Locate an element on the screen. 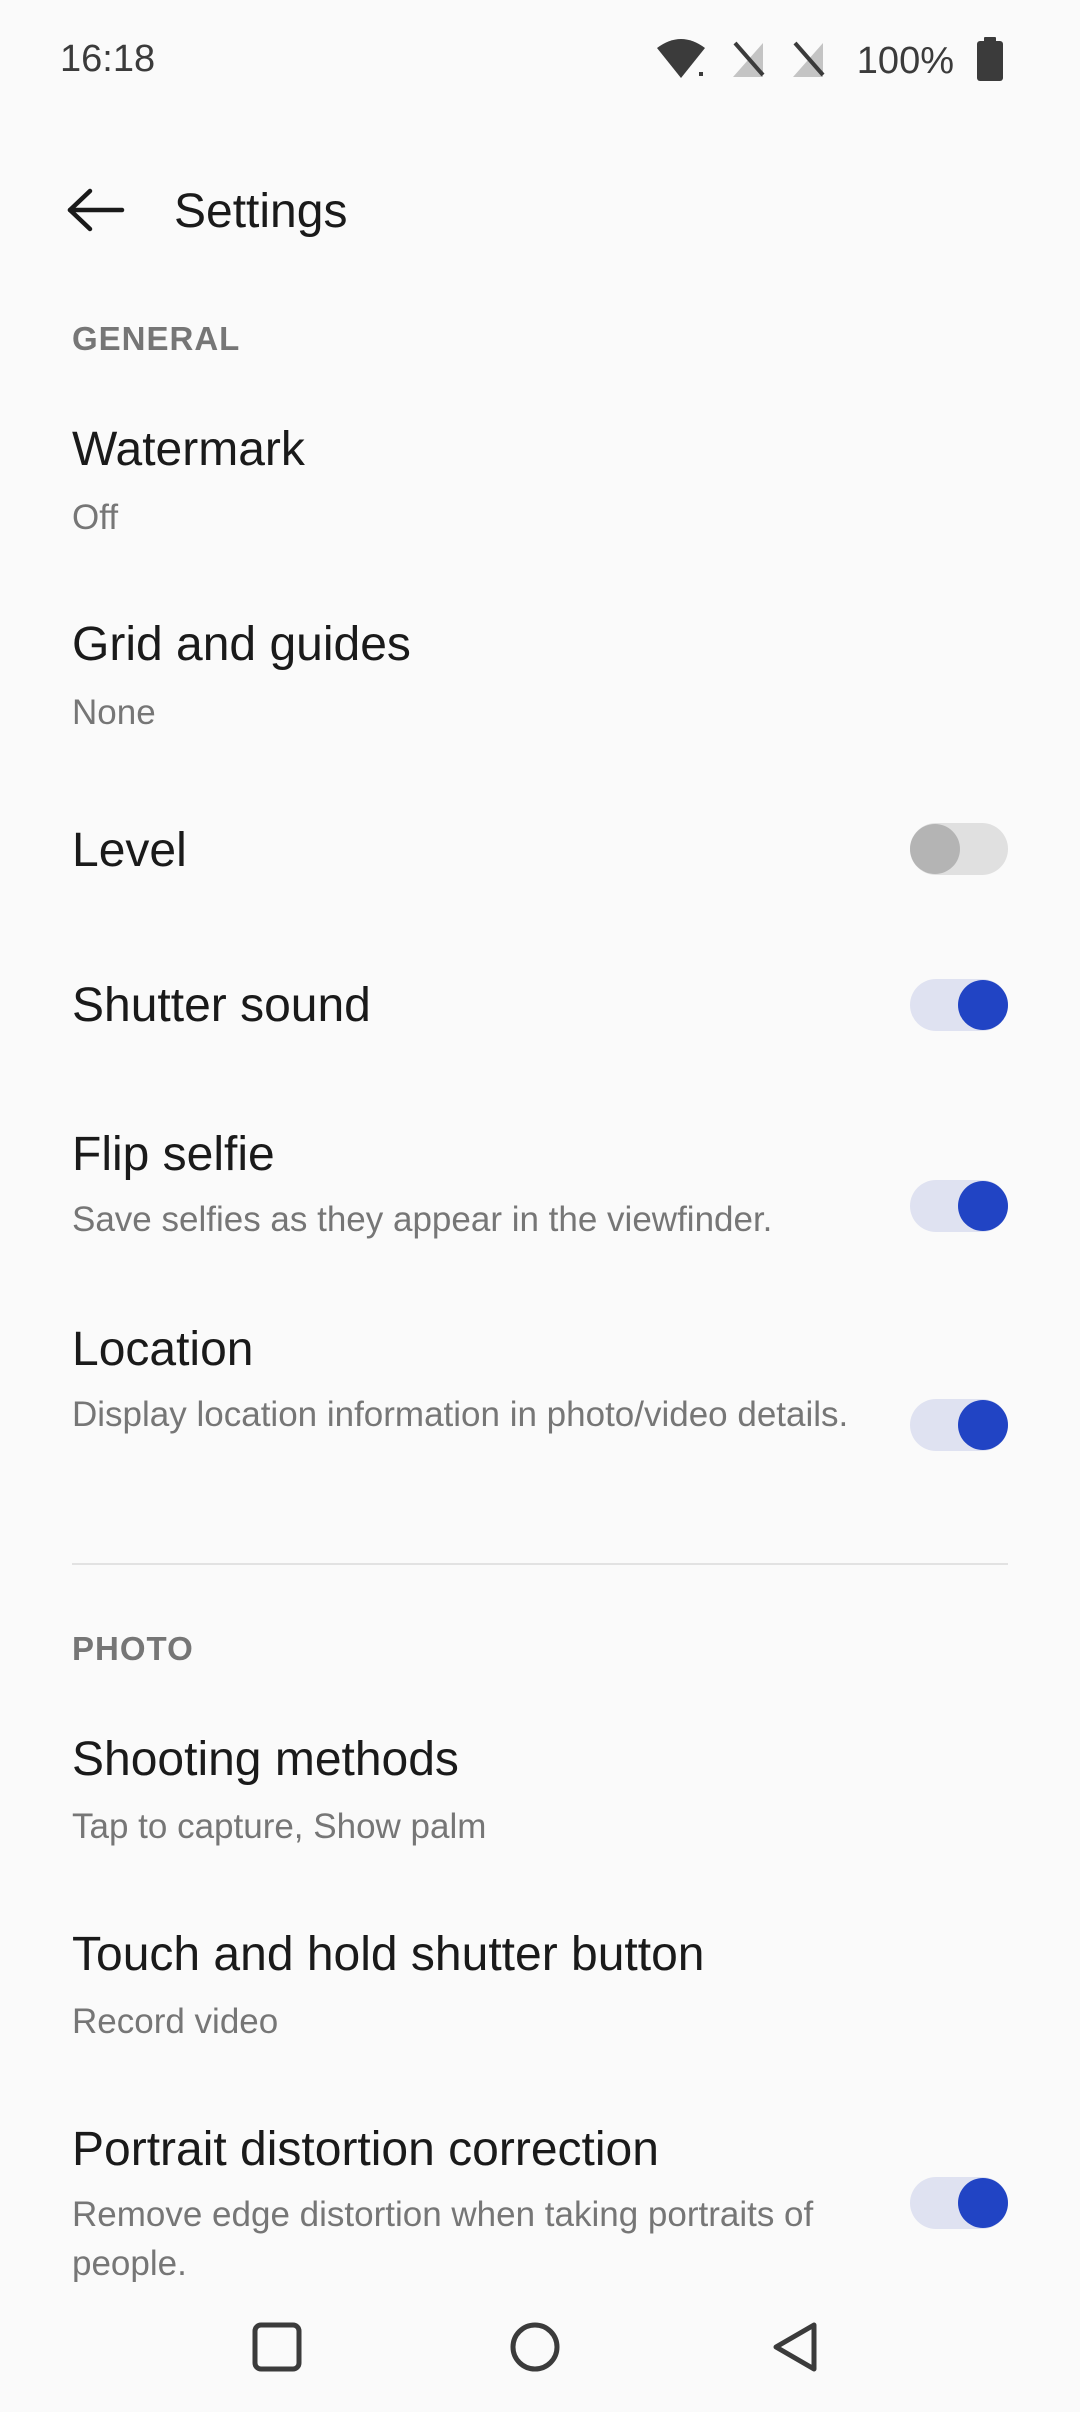 This screenshot has width=1080, height=2412. setting-watermark: Watermark Off is located at coordinates (540, 480).